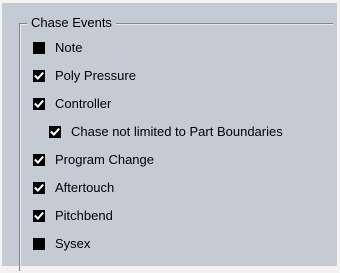 This screenshot has width=340, height=273. What do you see at coordinates (85, 187) in the screenshot?
I see `checkbox-label-aftertouch: Aftertouch` at bounding box center [85, 187].